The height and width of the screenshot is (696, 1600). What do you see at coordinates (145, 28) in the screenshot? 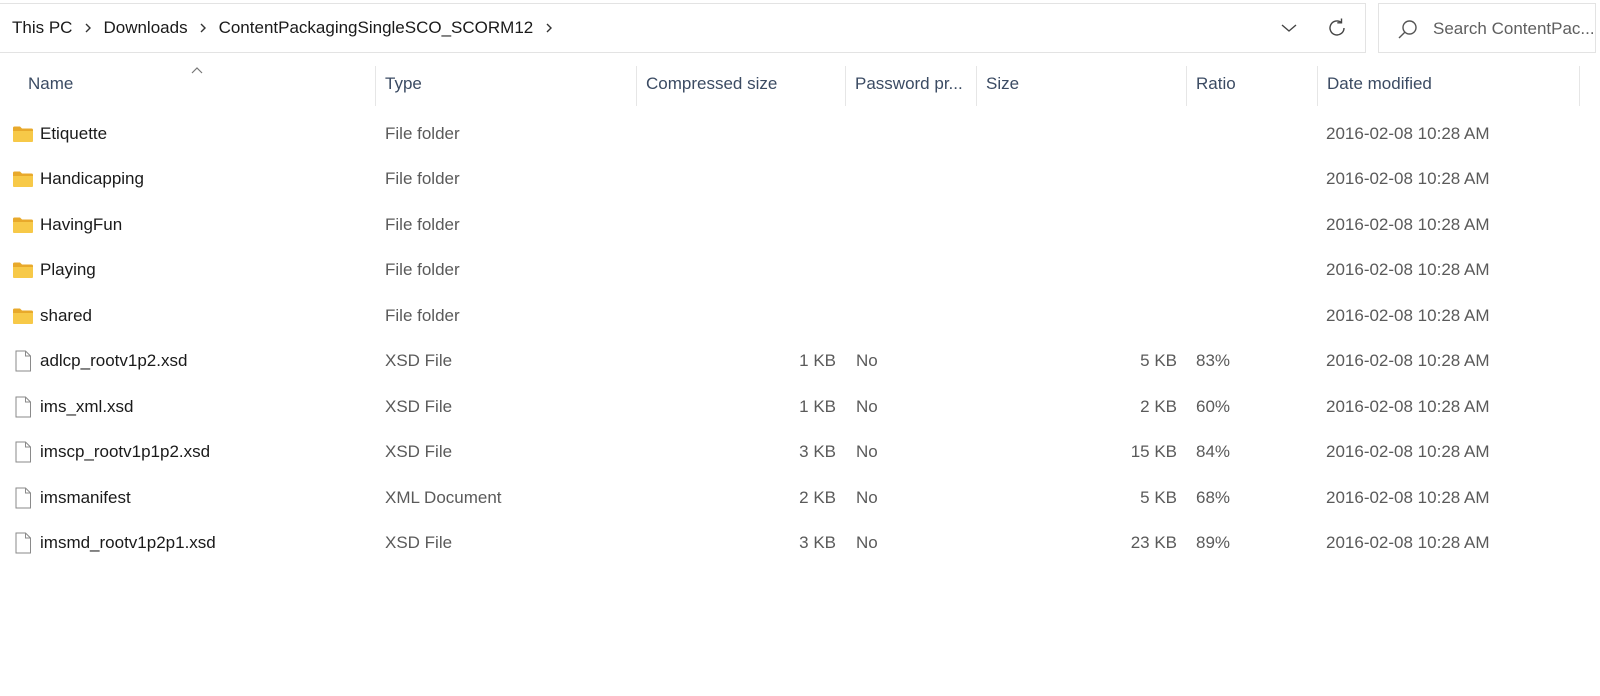
I see `breadcrumb-downloads: Downloads` at bounding box center [145, 28].